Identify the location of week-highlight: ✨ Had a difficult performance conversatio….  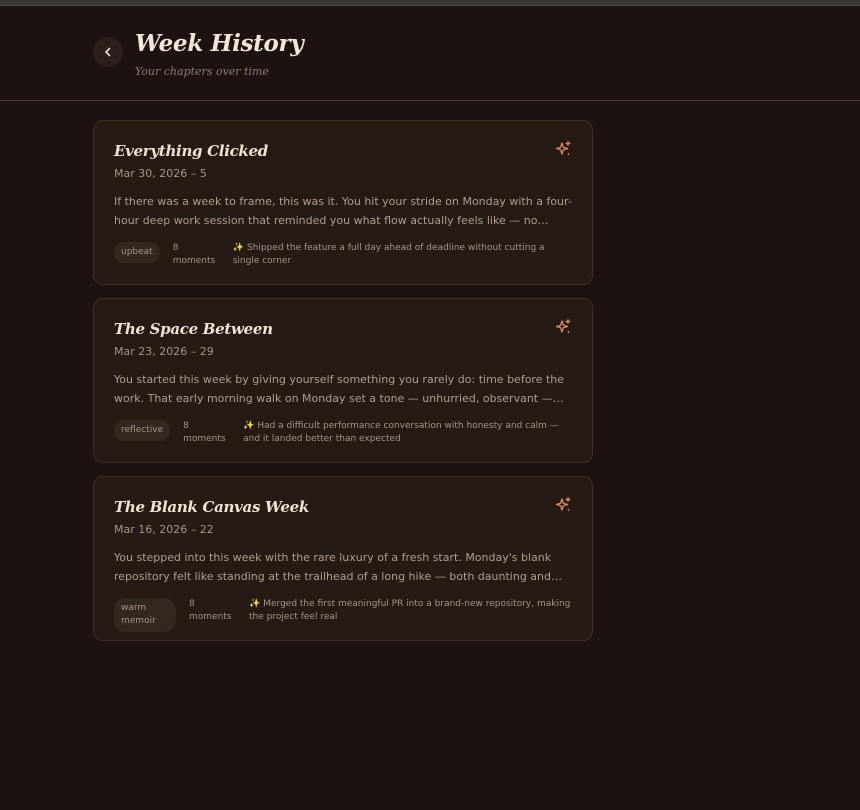
(407, 433).